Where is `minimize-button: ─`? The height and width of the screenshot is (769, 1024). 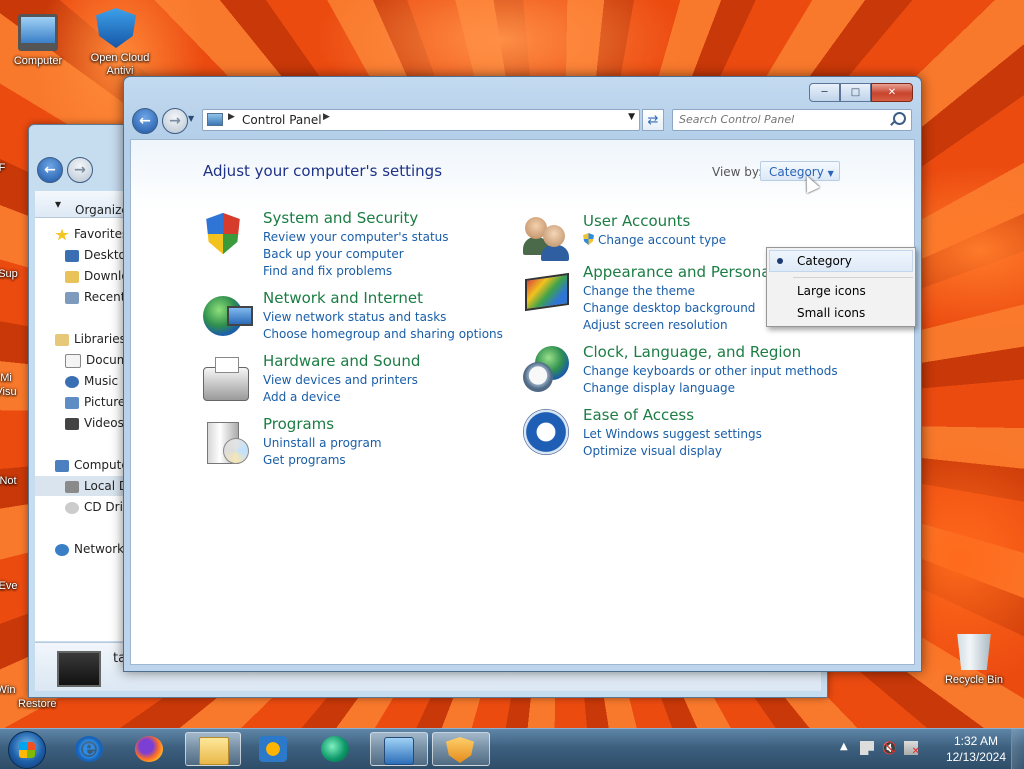
minimize-button: ─ is located at coordinates (824, 92).